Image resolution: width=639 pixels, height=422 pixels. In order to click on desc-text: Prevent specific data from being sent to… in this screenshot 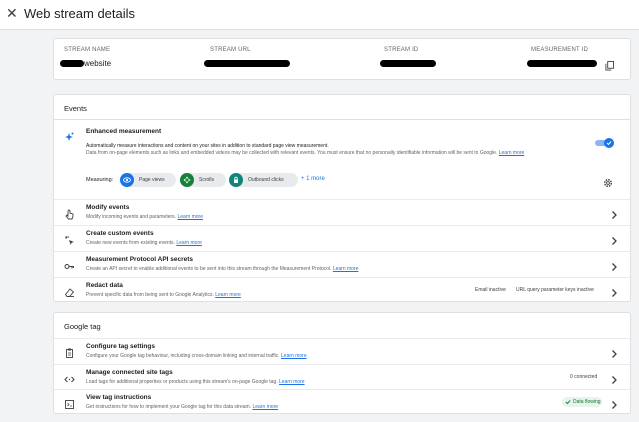, I will do `click(150, 294)`.